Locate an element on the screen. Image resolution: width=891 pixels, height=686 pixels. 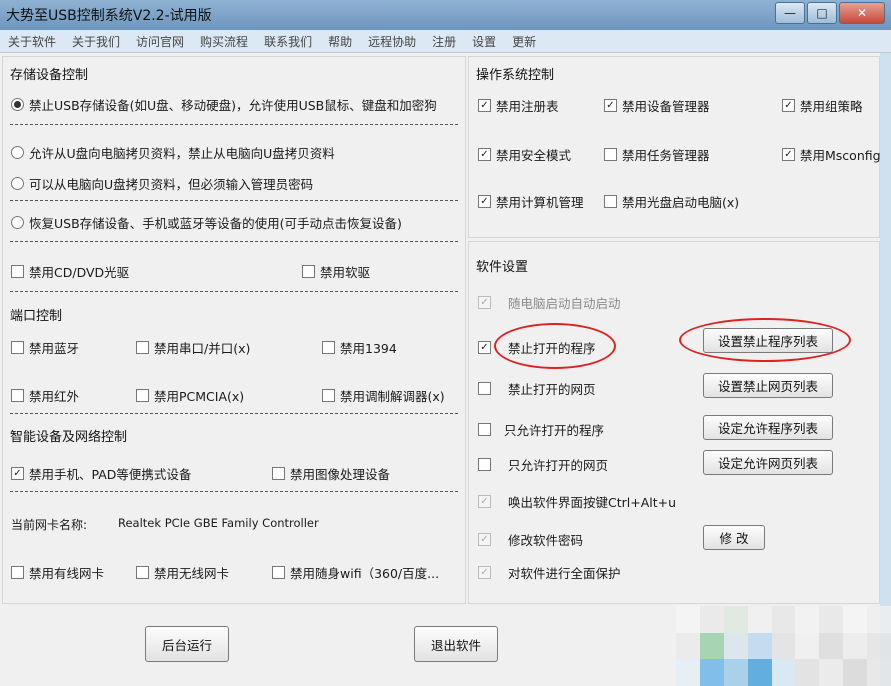
checkbox-hotkey: ✓ 唤出软件界面按键Ctrl+Alt+u is located at coordinates (577, 501).